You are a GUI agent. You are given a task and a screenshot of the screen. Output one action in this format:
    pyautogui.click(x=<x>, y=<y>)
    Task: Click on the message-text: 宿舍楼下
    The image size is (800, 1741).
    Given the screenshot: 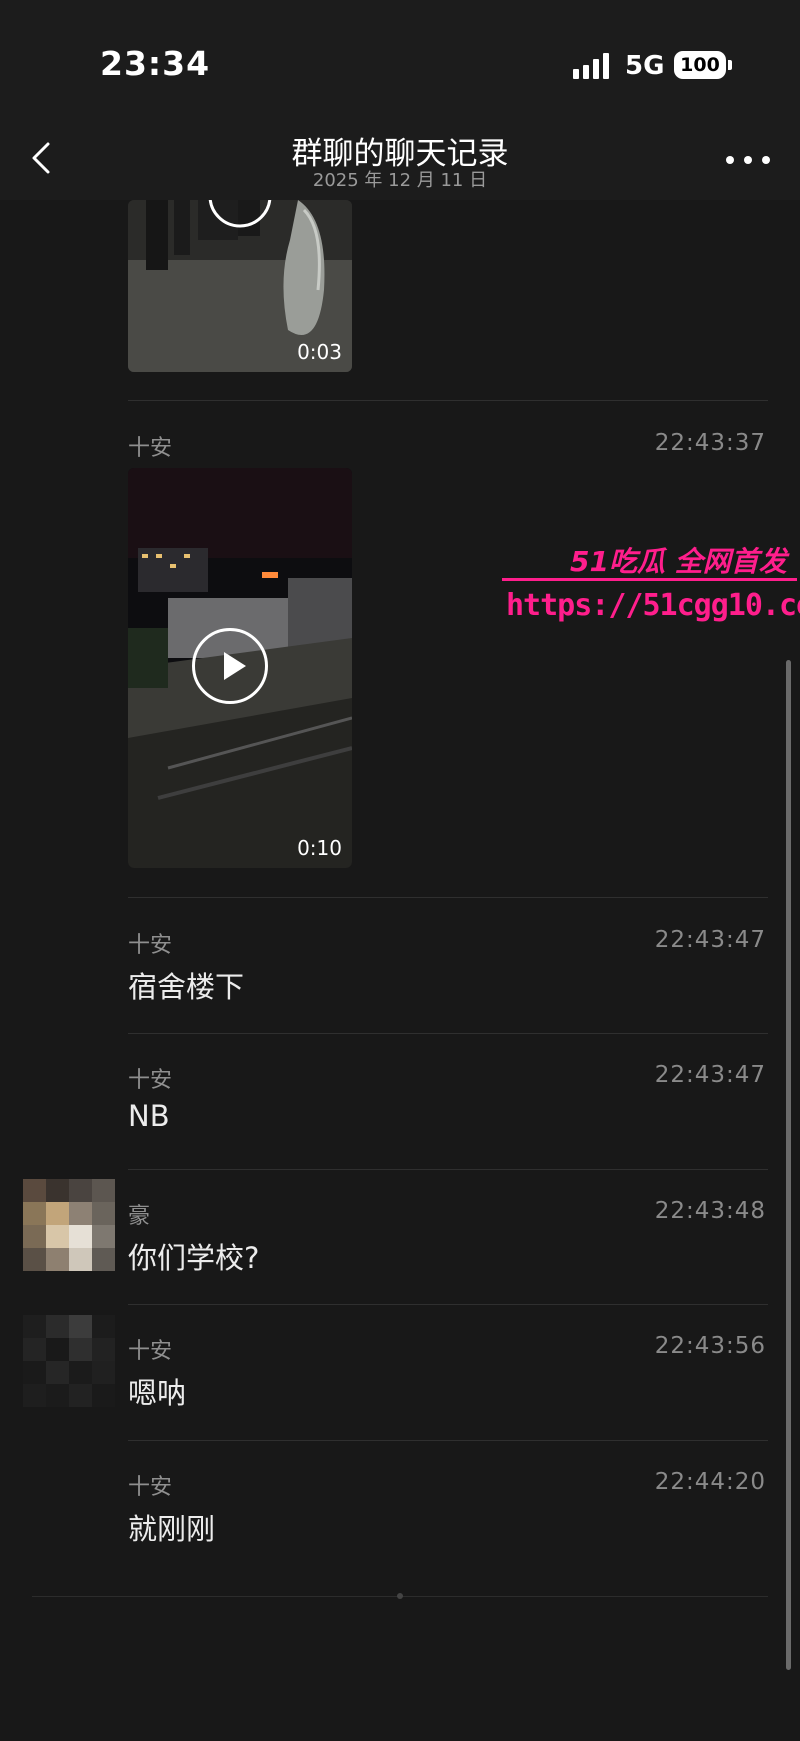 What is the action you would take?
    pyautogui.click(x=186, y=987)
    